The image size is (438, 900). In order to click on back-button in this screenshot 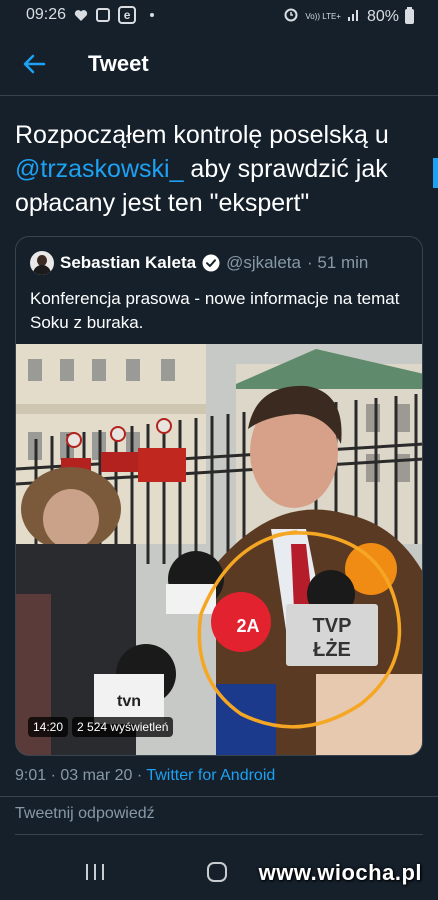, I will do `click(34, 64)`.